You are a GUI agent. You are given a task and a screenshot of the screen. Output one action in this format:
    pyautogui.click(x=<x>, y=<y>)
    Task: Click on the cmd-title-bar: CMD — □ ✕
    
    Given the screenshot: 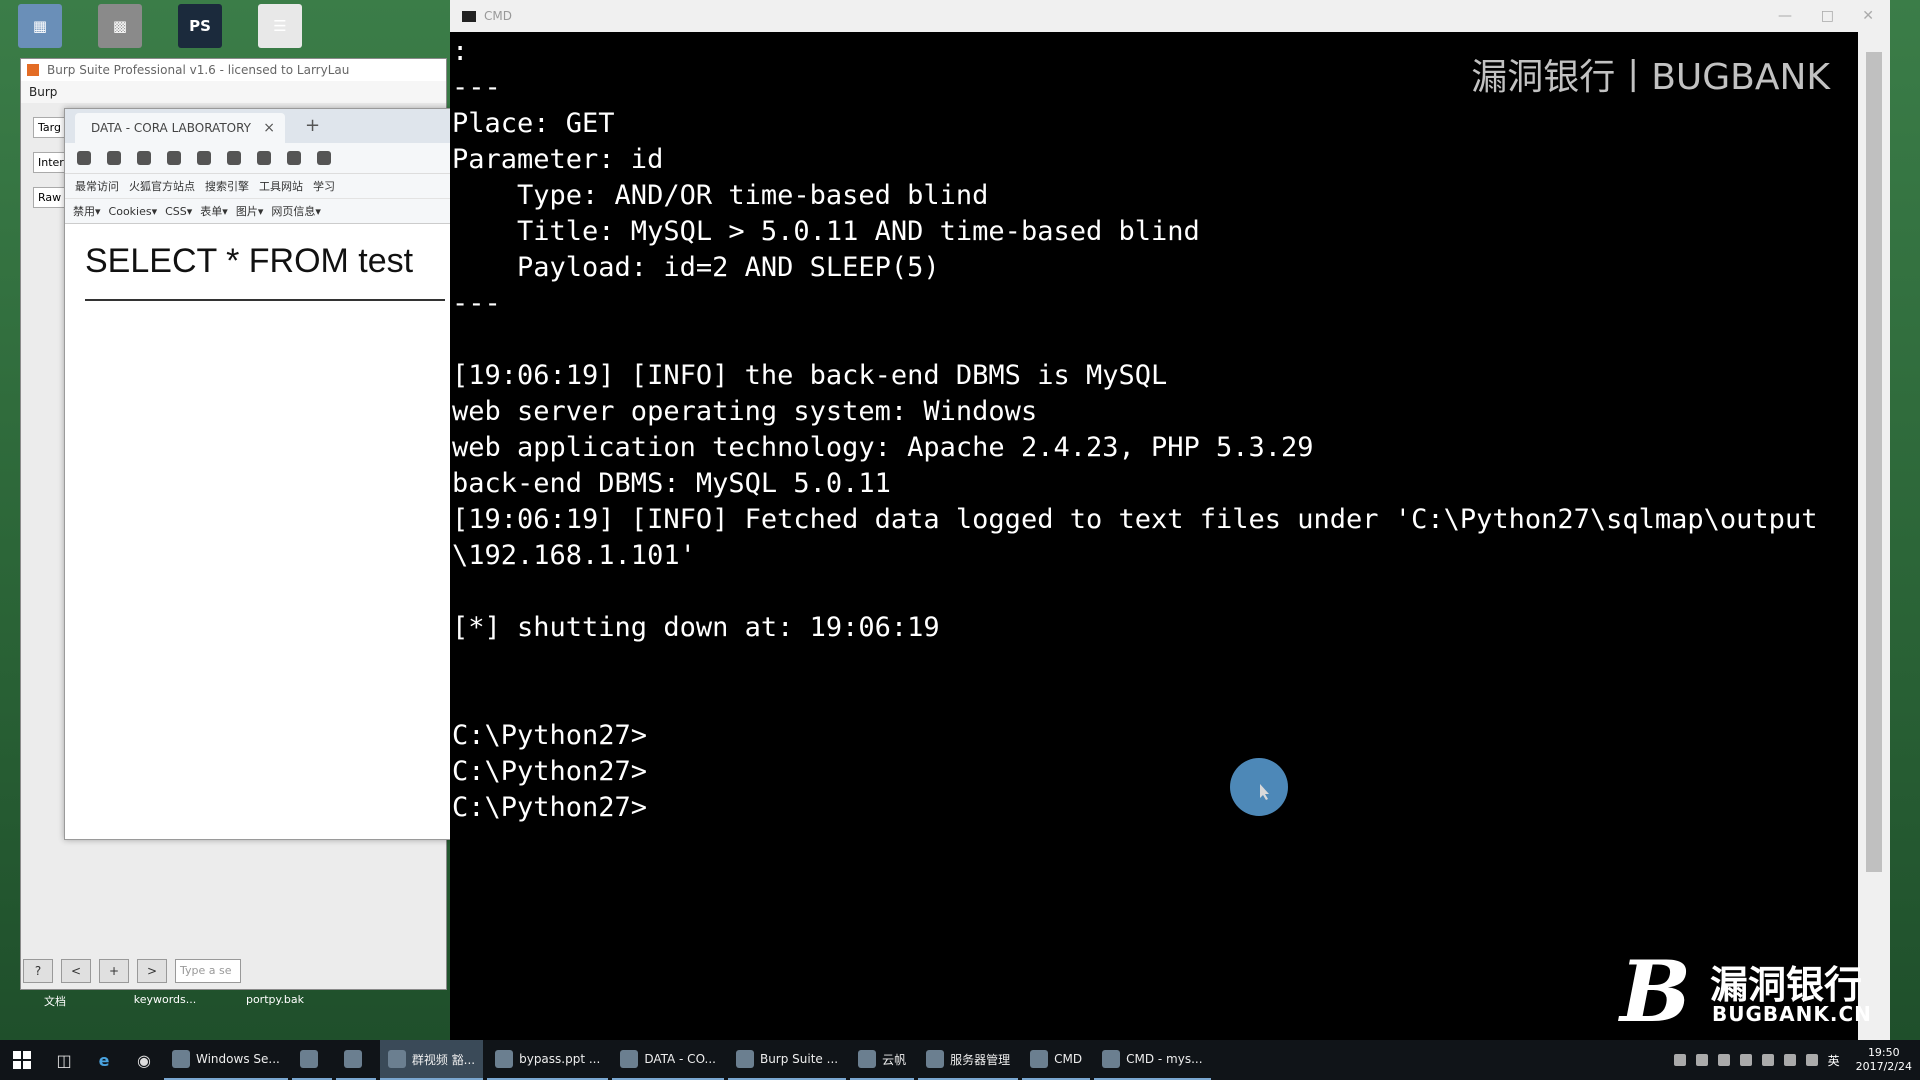 What is the action you would take?
    pyautogui.click(x=1170, y=16)
    